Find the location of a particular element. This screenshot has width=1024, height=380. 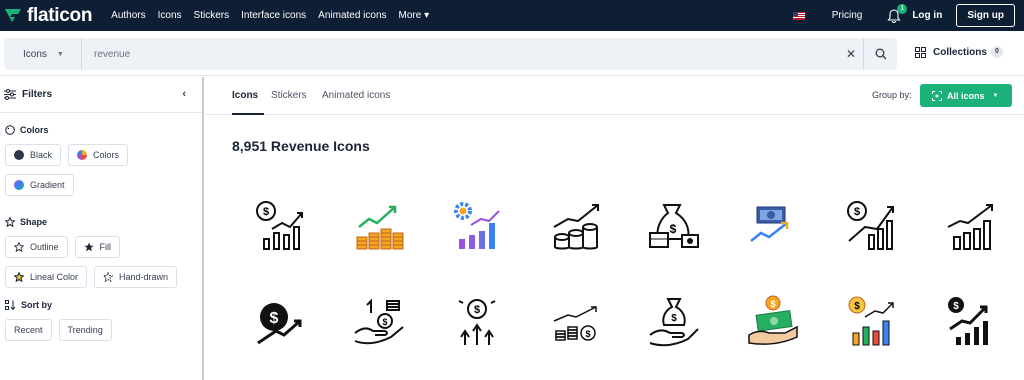

dollar-stair-icon: $ is located at coordinates (970, 321).